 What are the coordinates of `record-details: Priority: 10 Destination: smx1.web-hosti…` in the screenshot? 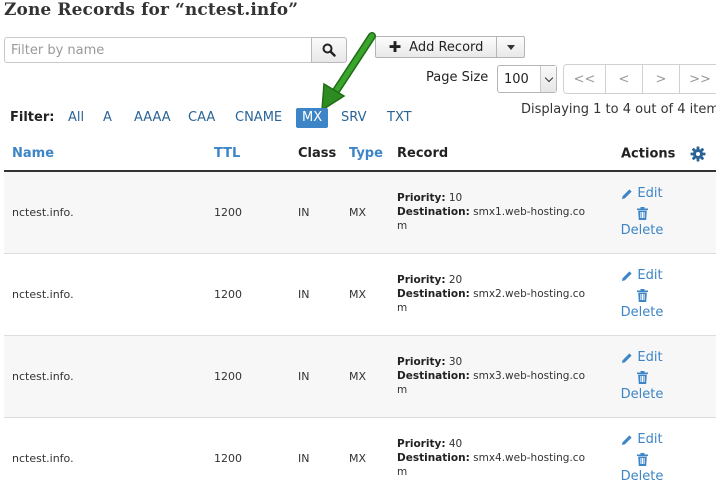 It's located at (507, 211).